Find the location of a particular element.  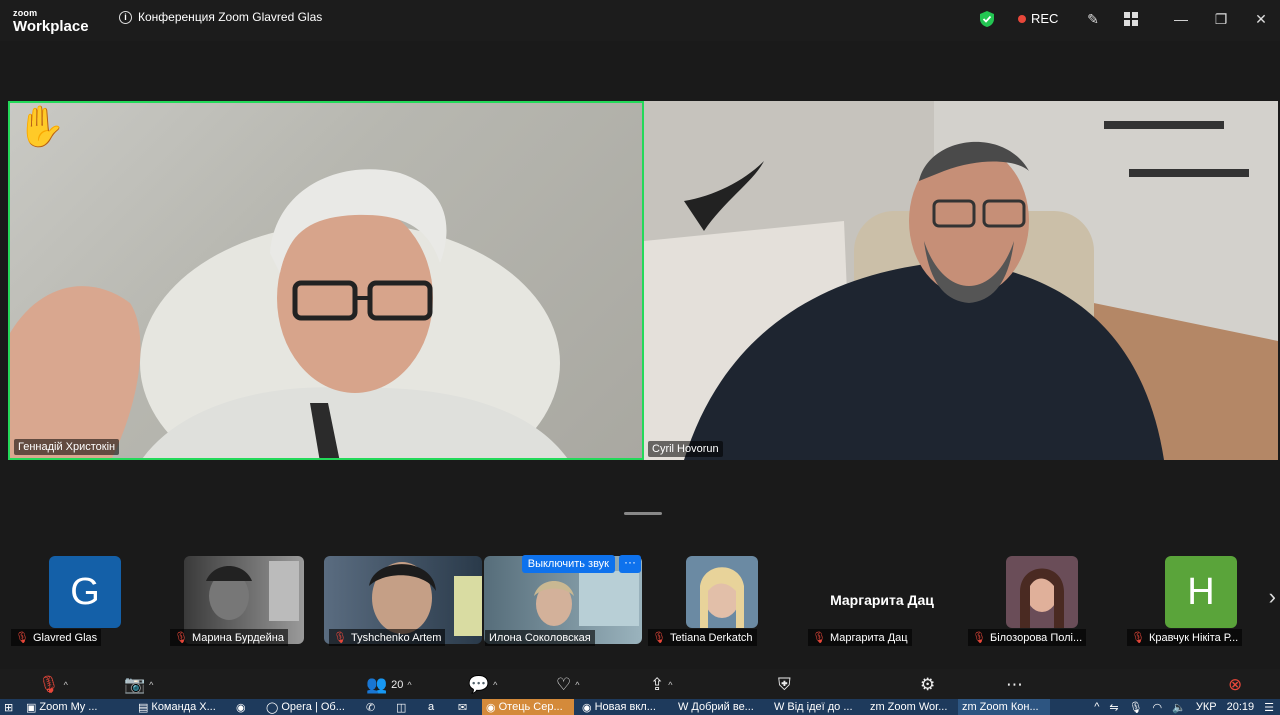

resize-handle is located at coordinates (643, 513).